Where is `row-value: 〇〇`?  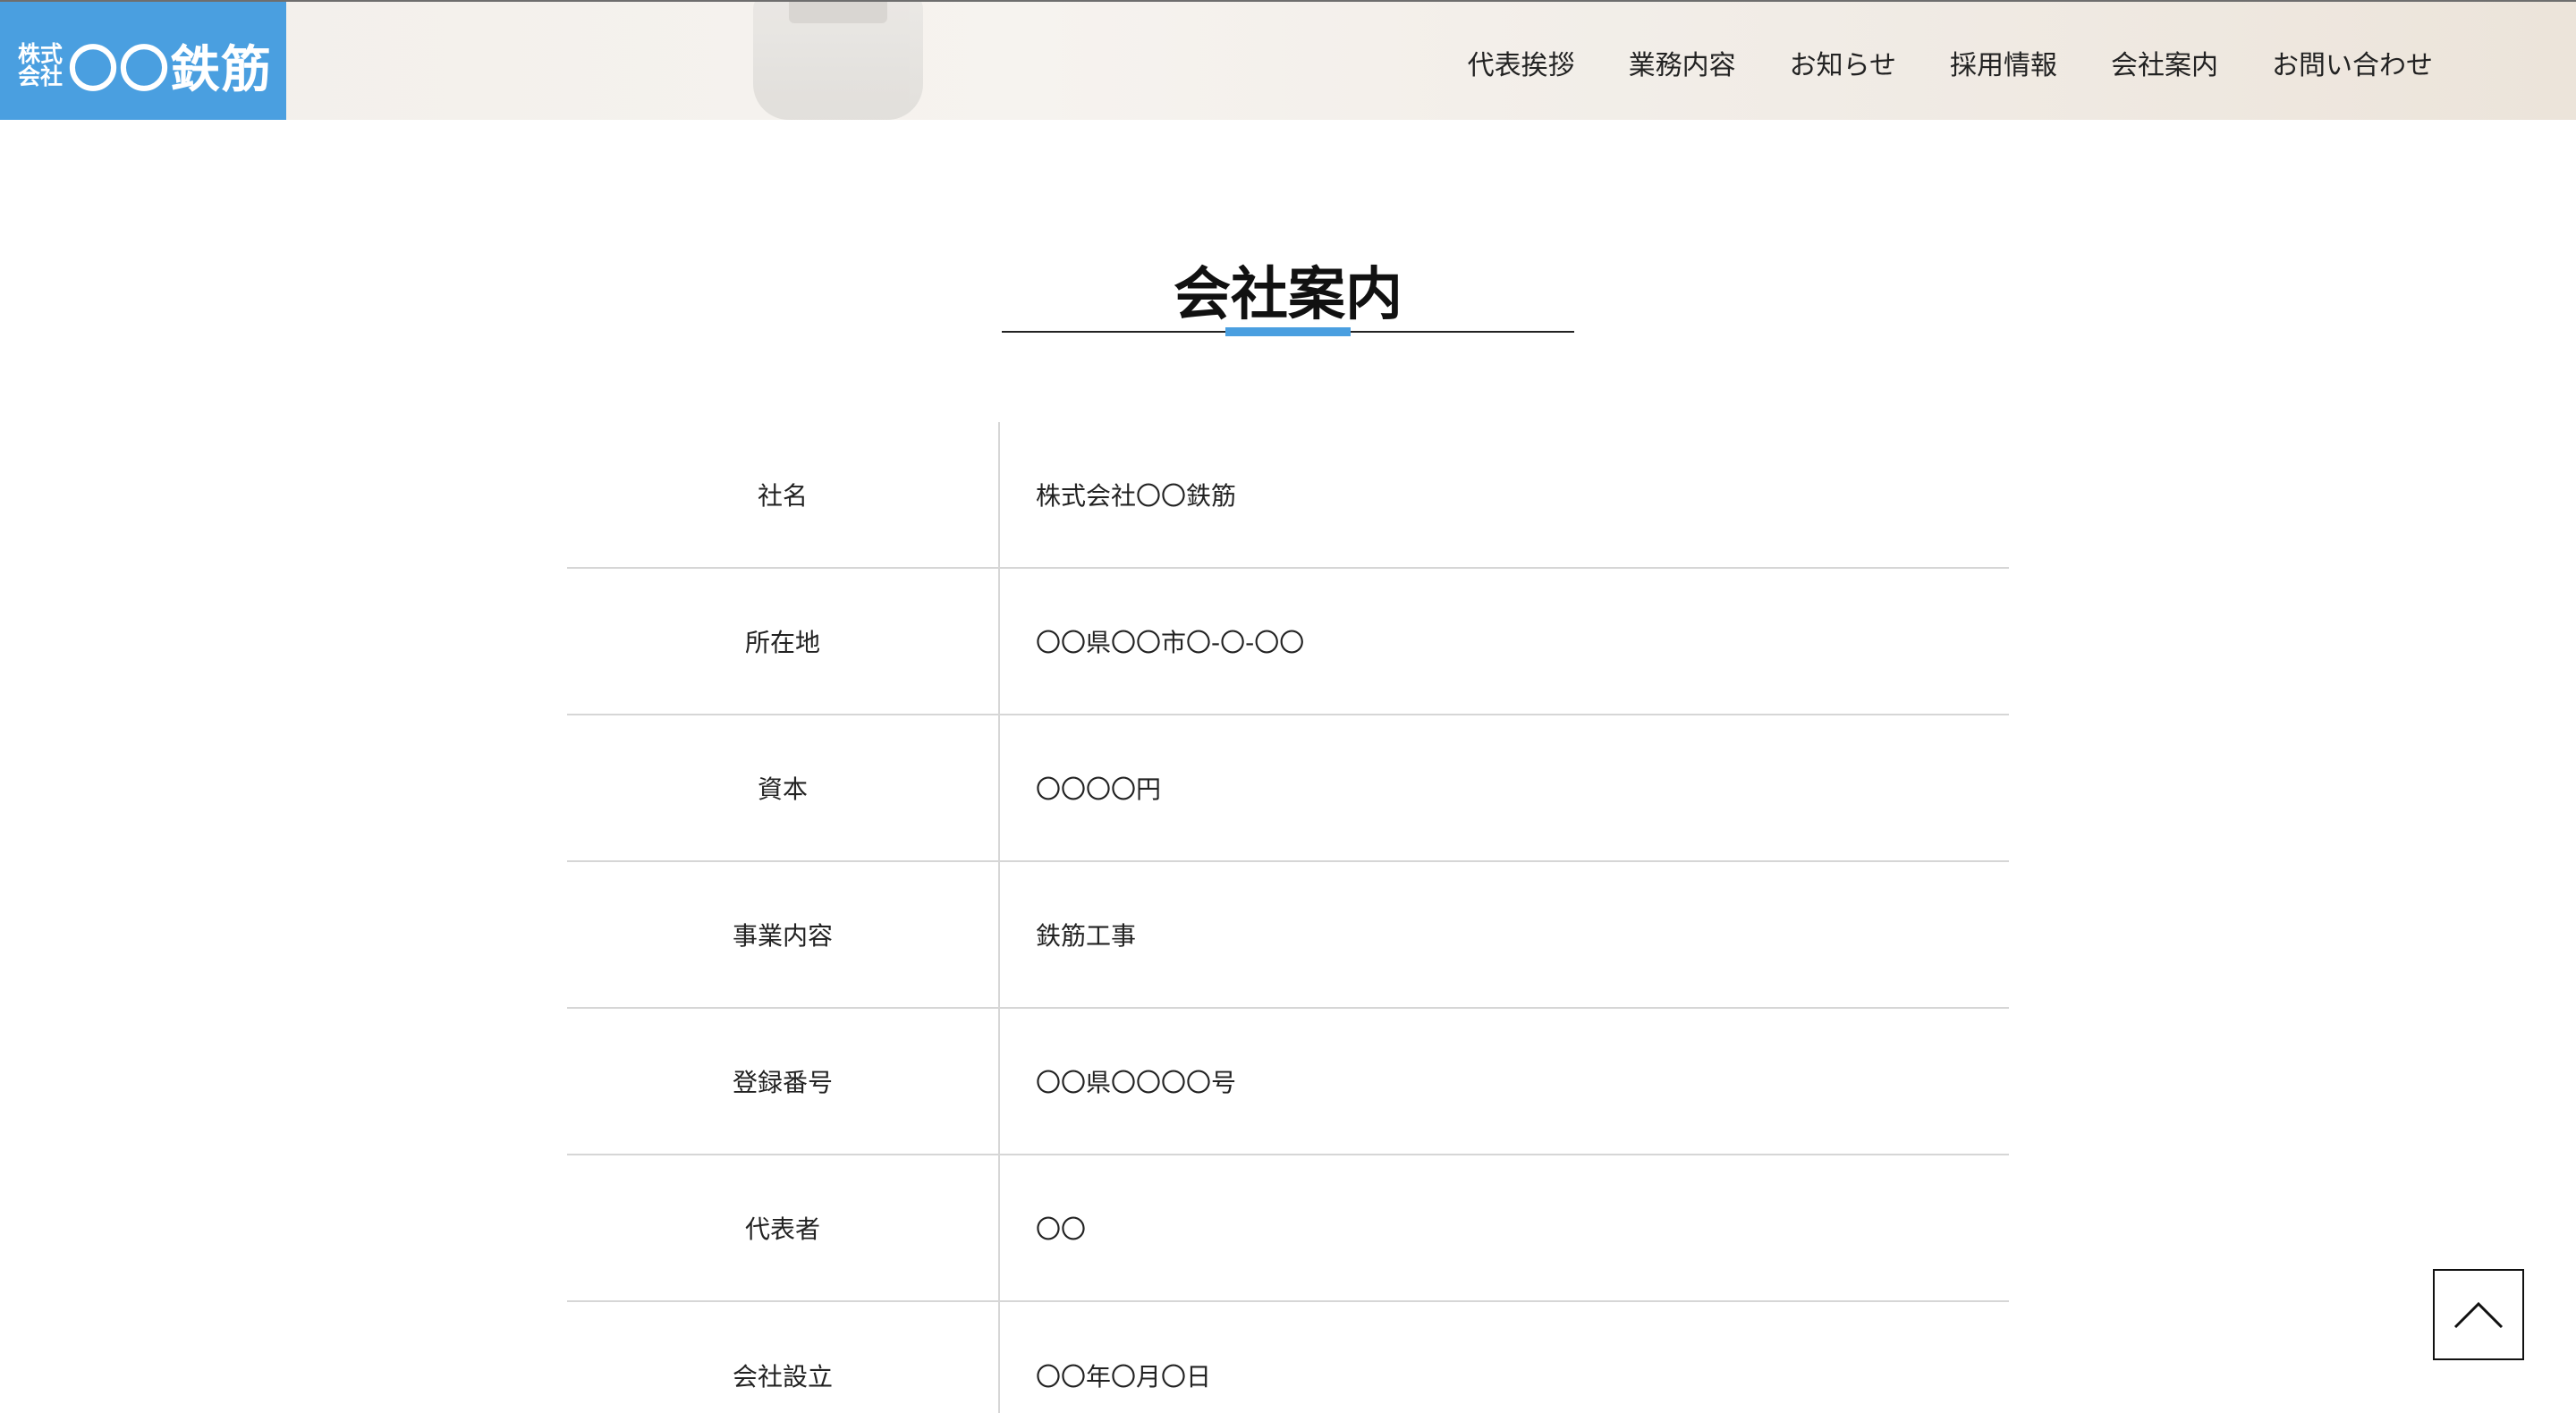 row-value: 〇〇 is located at coordinates (1061, 1229).